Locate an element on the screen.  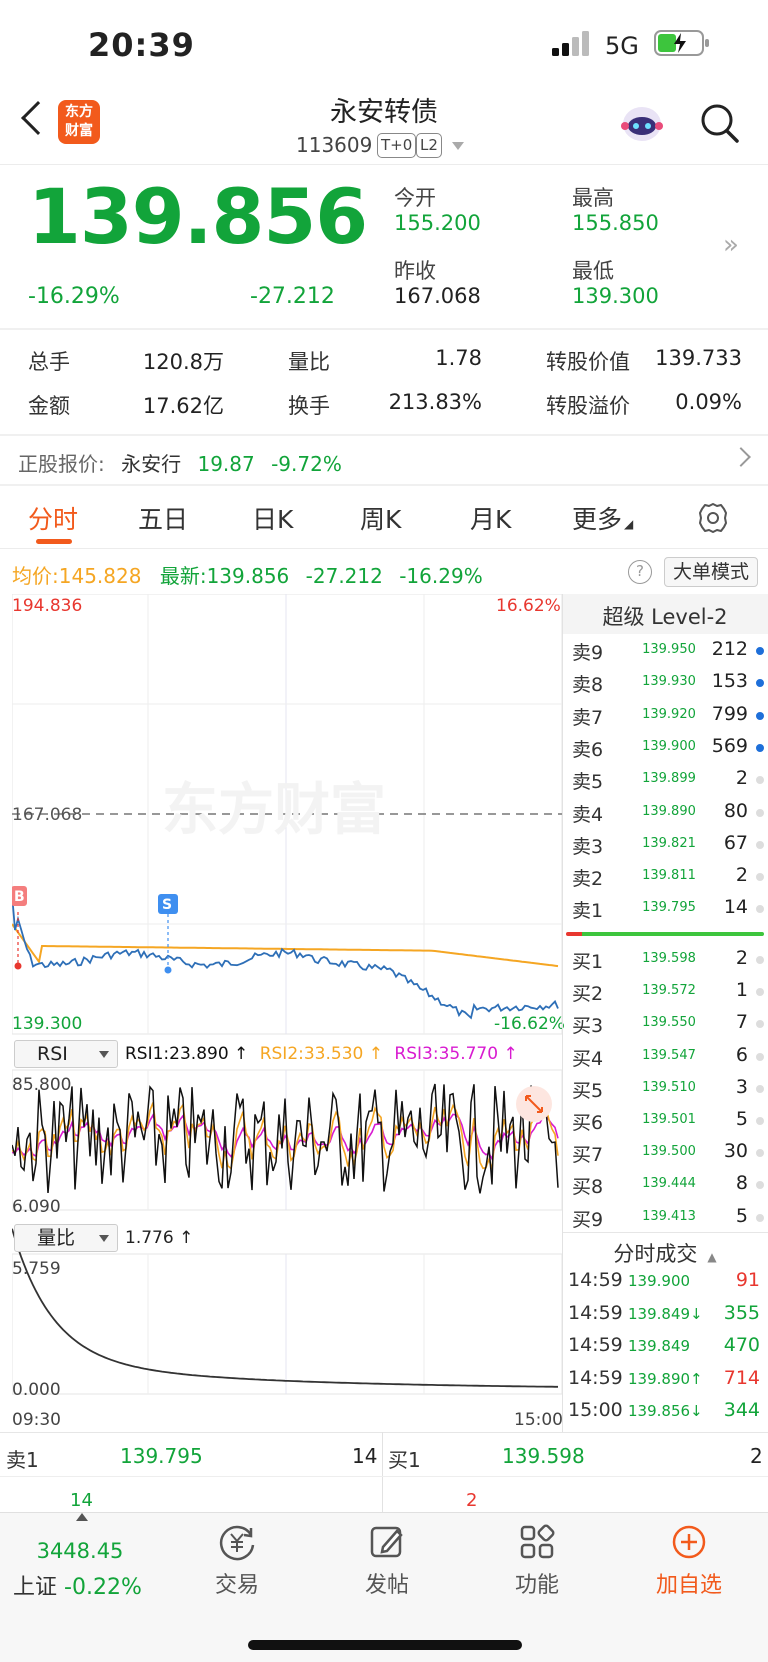
time-end: 15:00 is located at coordinates (538, 1420).